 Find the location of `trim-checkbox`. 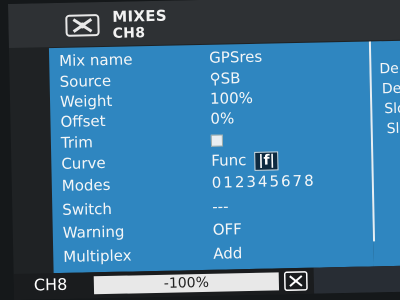

trim-checkbox is located at coordinates (217, 140).